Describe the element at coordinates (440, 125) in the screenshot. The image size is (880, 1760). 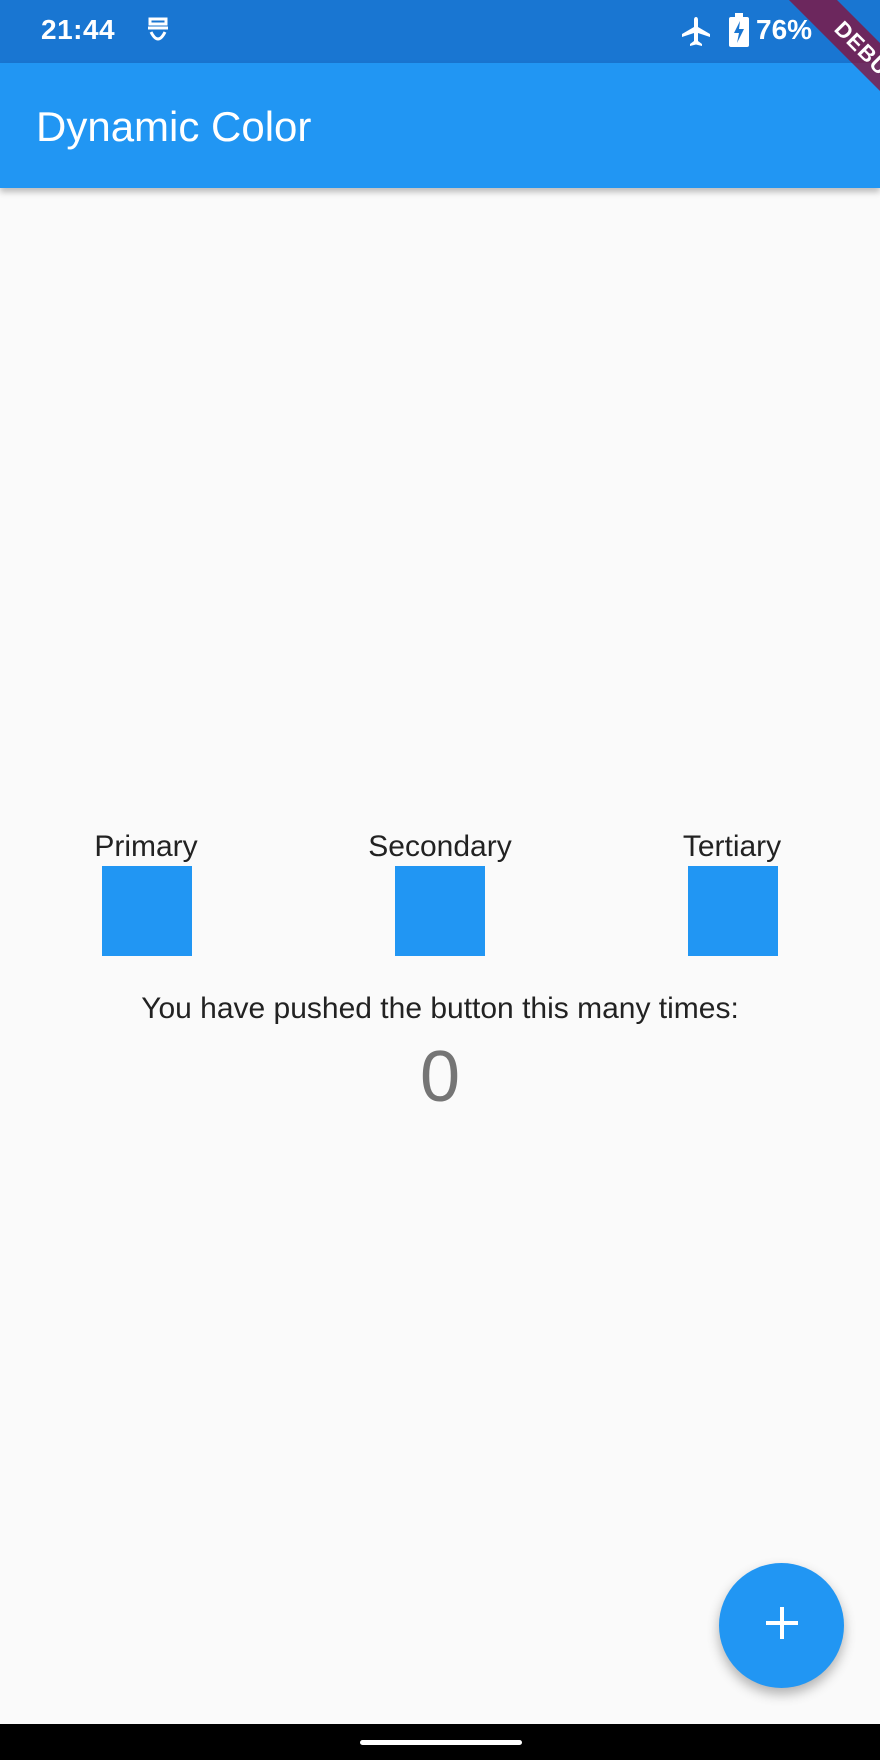
I see `app-bar: Dynamic Color` at that location.